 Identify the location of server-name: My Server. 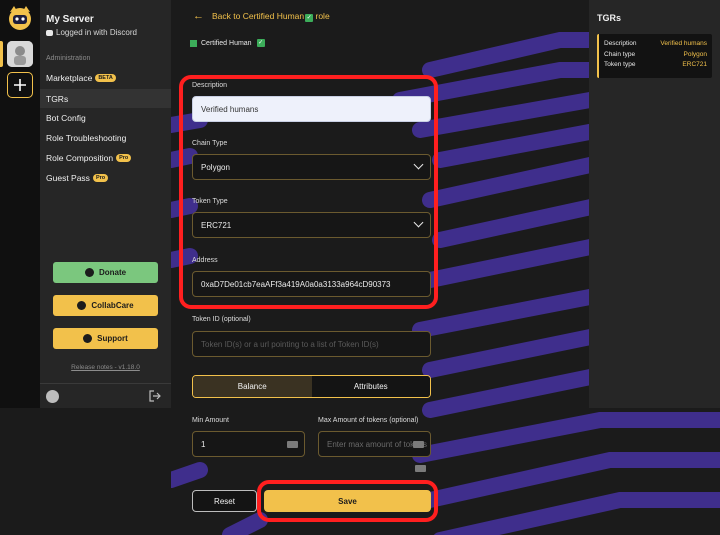
(70, 19).